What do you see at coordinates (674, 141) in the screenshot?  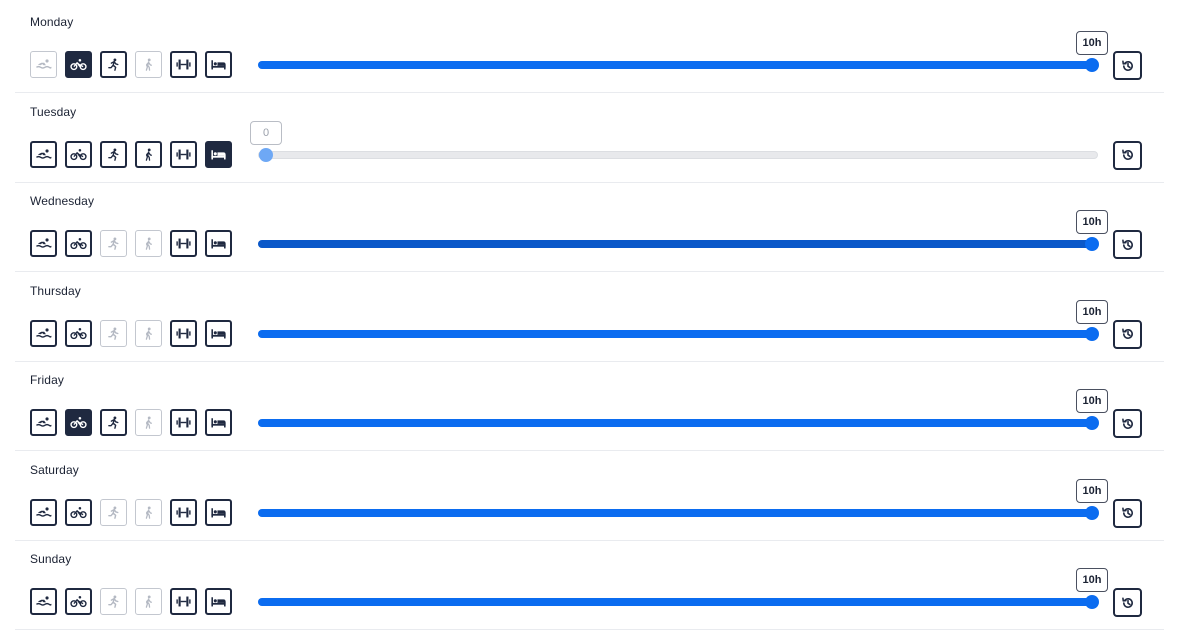 I see `hours-slider: 0` at bounding box center [674, 141].